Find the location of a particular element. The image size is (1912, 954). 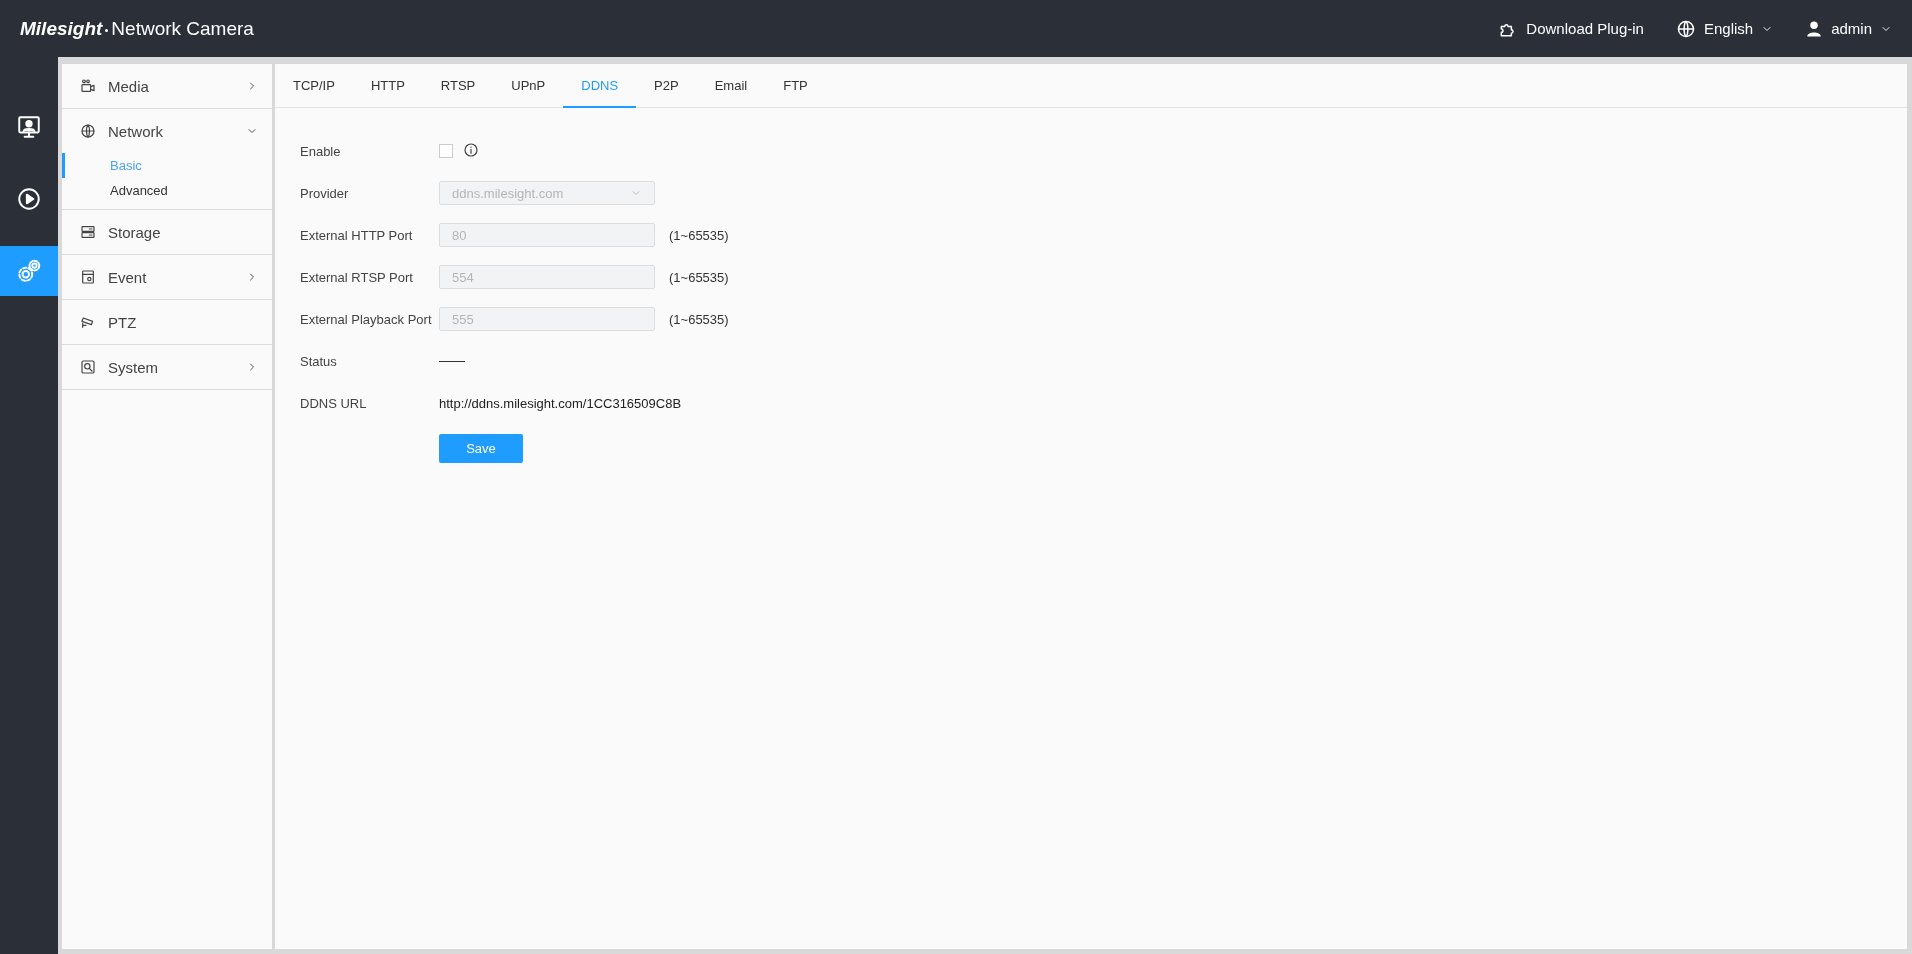

tab: HTTP is located at coordinates (387, 86).